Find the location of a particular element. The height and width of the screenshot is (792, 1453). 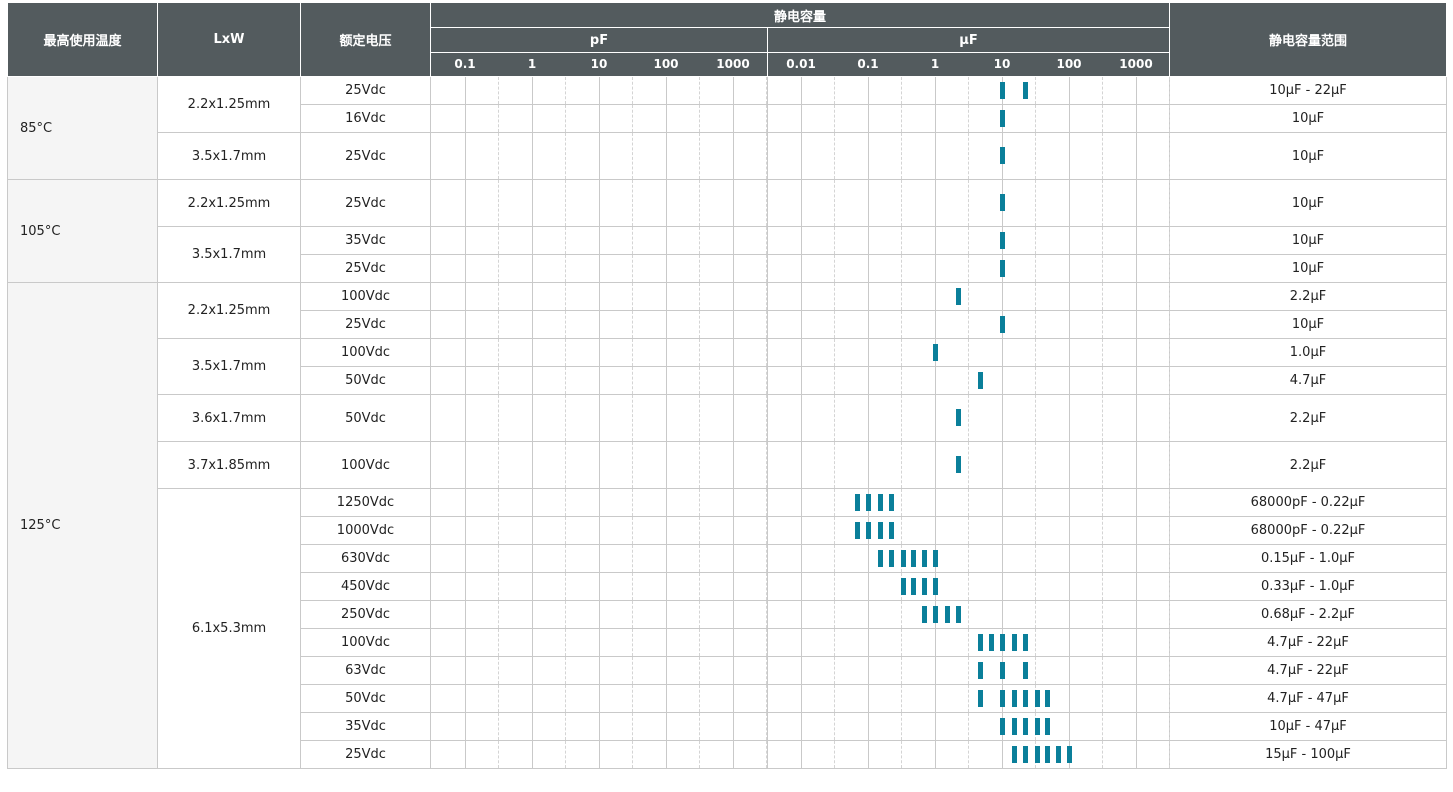

voltage-cell: 16Vdc is located at coordinates (365, 118).